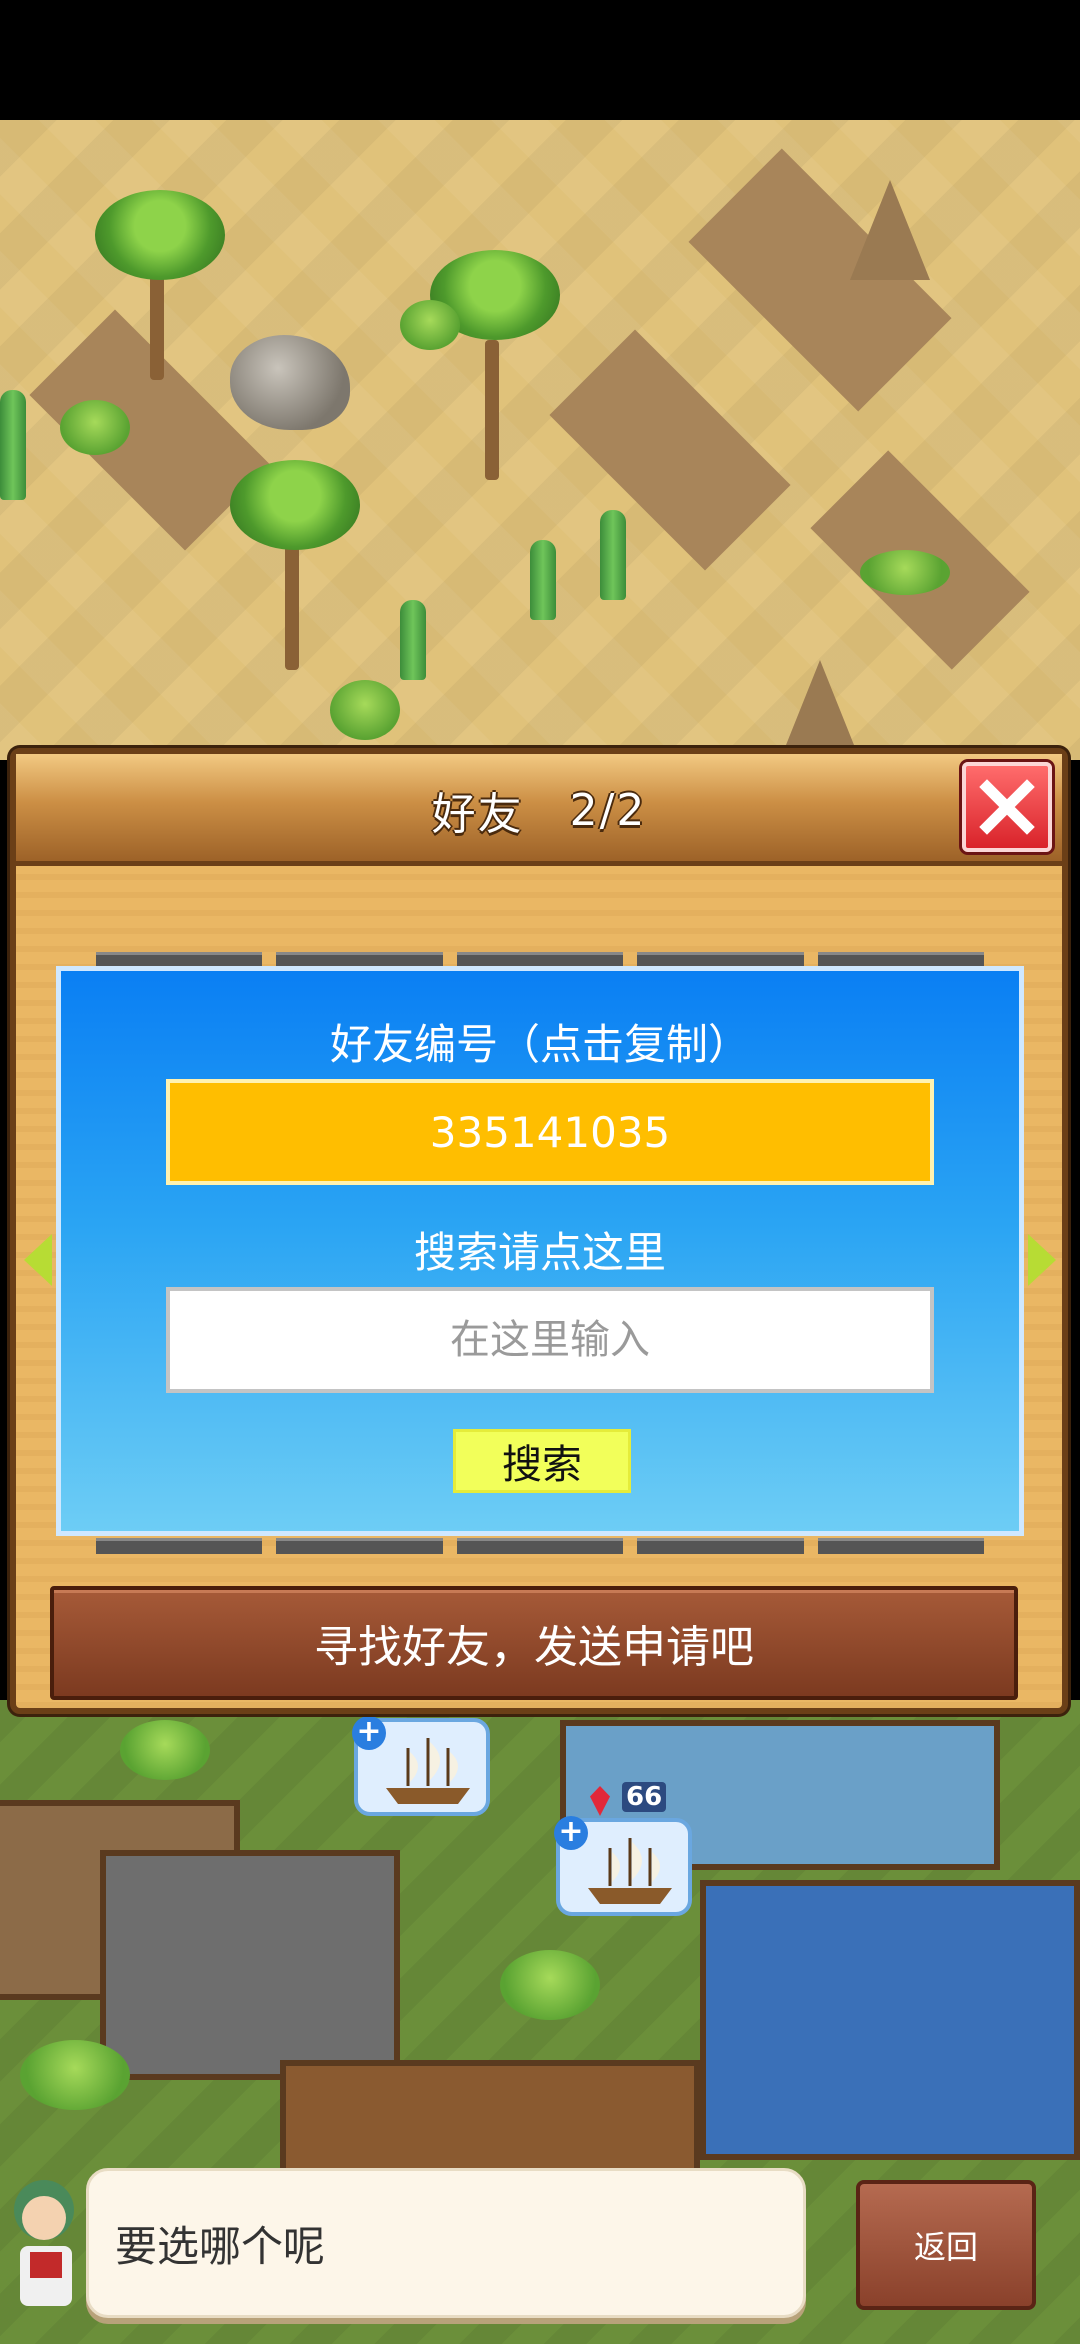 The image size is (1080, 2344). What do you see at coordinates (540, 1546) in the screenshot?
I see `friend-slot-strip` at bounding box center [540, 1546].